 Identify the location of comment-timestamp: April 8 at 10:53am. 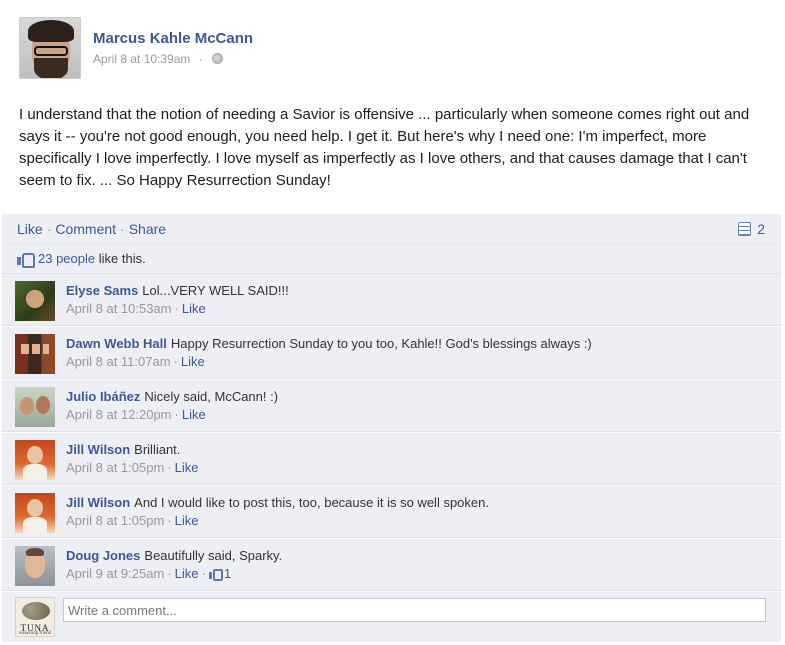
(119, 308).